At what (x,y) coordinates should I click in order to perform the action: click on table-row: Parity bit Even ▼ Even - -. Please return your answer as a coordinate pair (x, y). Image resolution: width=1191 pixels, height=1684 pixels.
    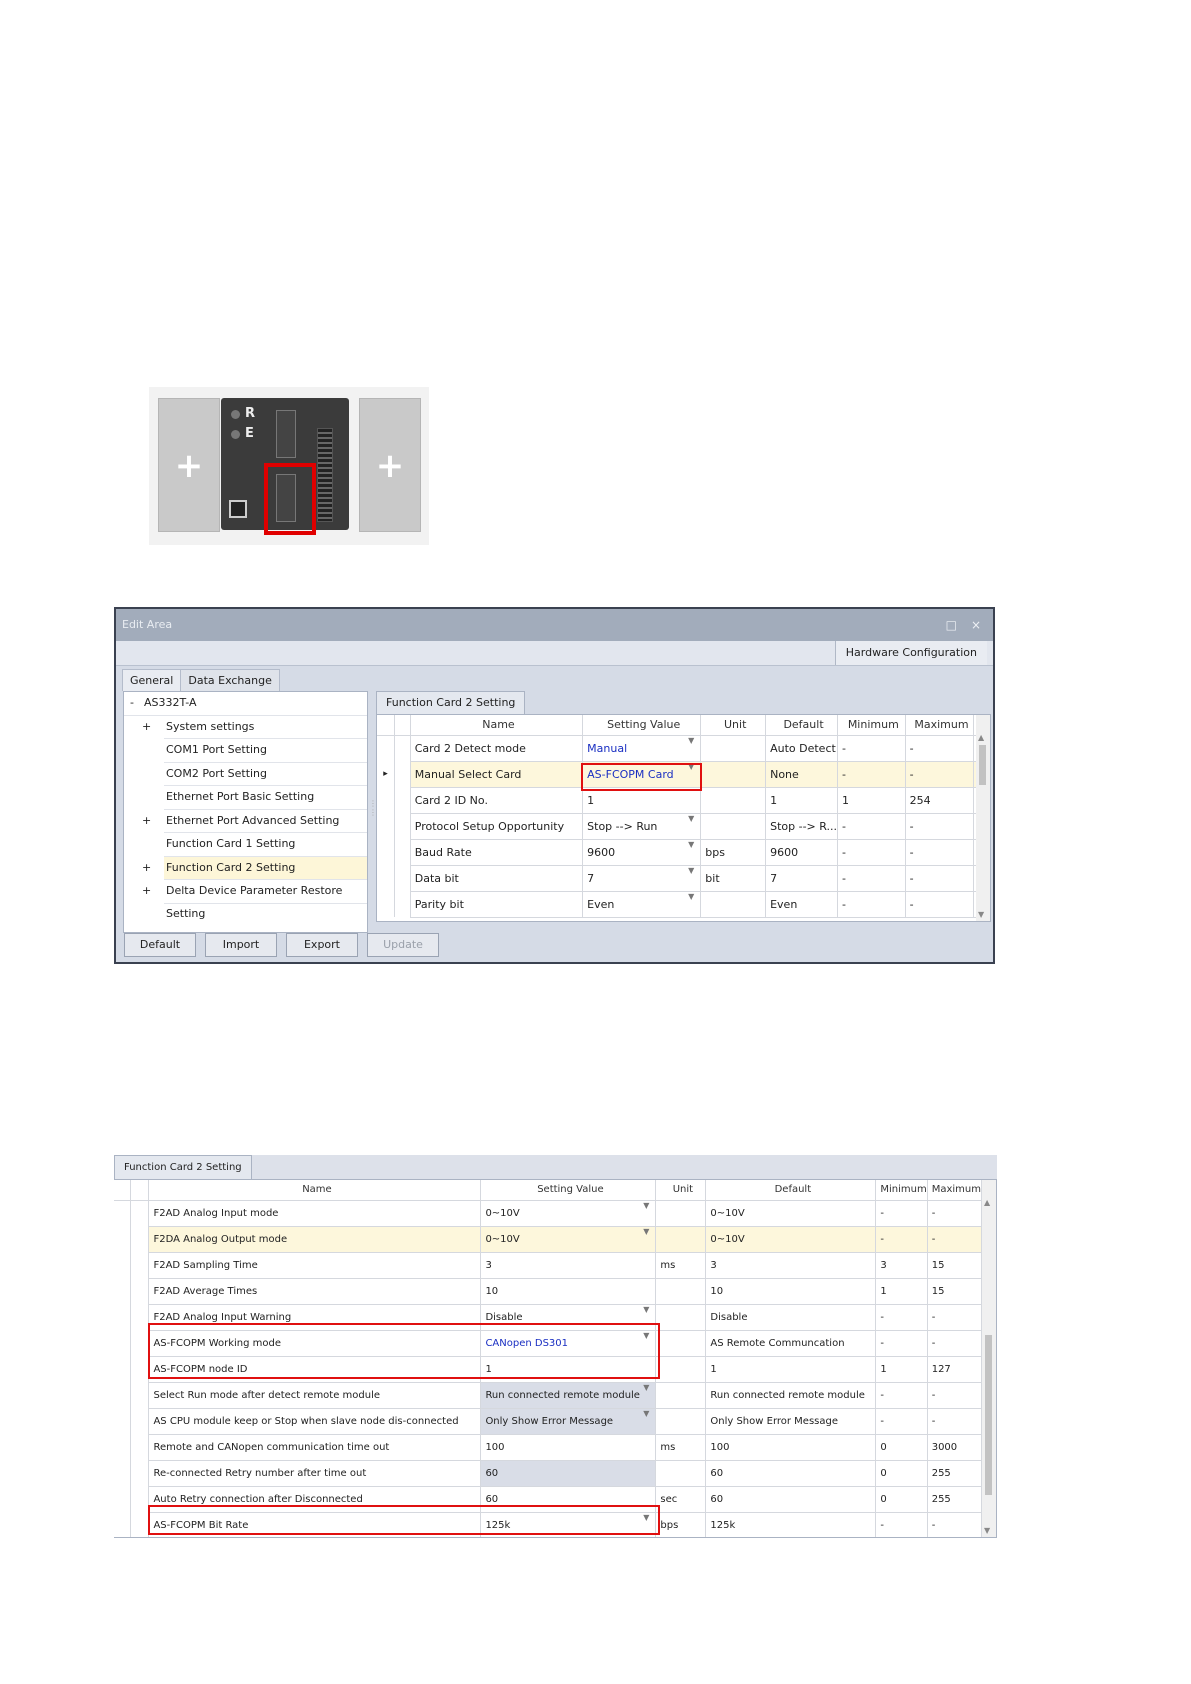
    Looking at the image, I should click on (683, 904).